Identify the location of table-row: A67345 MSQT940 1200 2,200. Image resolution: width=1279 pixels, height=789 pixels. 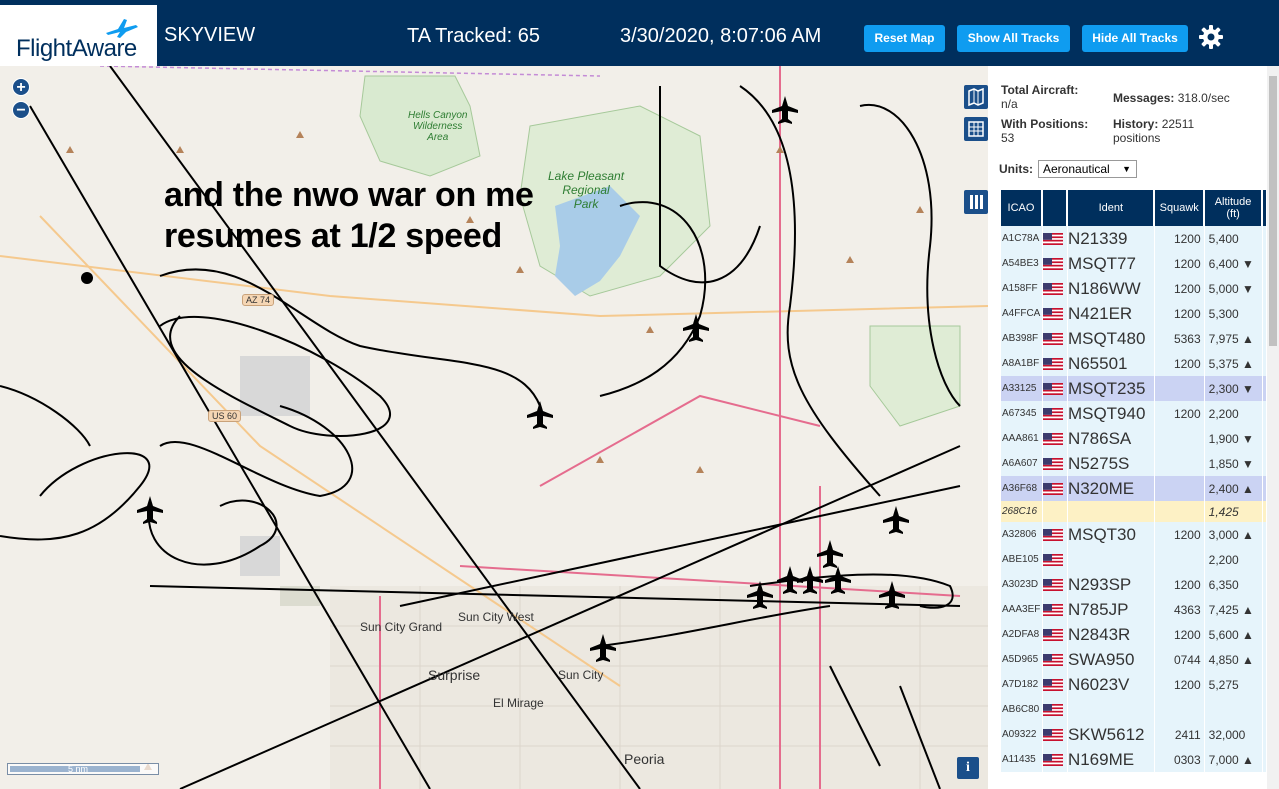
(1133, 413).